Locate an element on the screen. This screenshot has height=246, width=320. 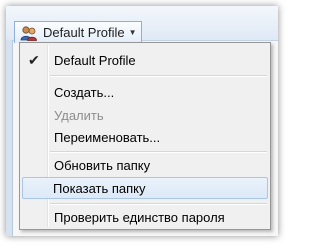
menu-item-label: Удалить is located at coordinates (79, 115).